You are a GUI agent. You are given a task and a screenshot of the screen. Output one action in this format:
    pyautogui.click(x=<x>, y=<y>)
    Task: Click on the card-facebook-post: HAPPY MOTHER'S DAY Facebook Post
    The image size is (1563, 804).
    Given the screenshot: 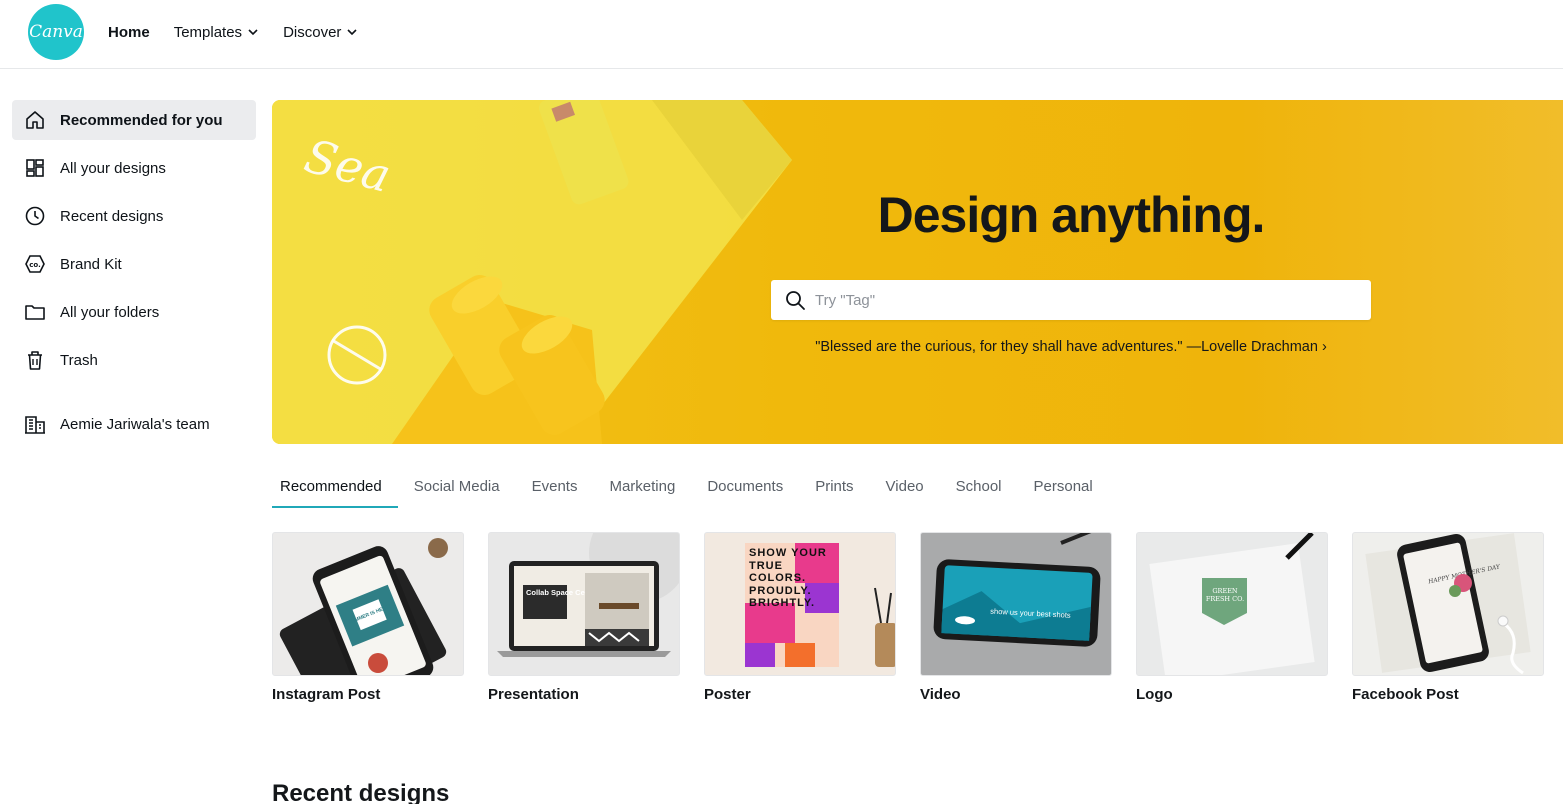 What is the action you would take?
    pyautogui.click(x=1448, y=617)
    